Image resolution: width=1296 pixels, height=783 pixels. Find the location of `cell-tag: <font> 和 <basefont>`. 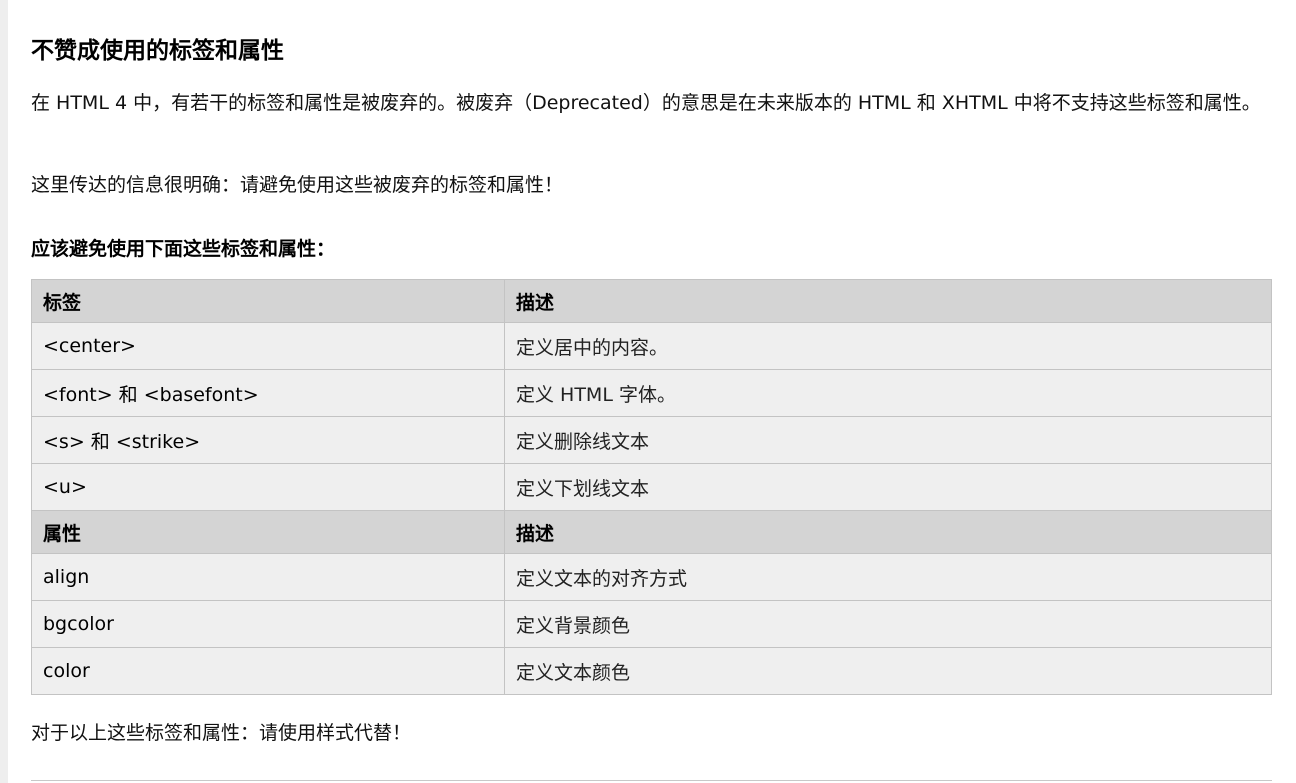

cell-tag: <font> 和 <basefont> is located at coordinates (268, 393).